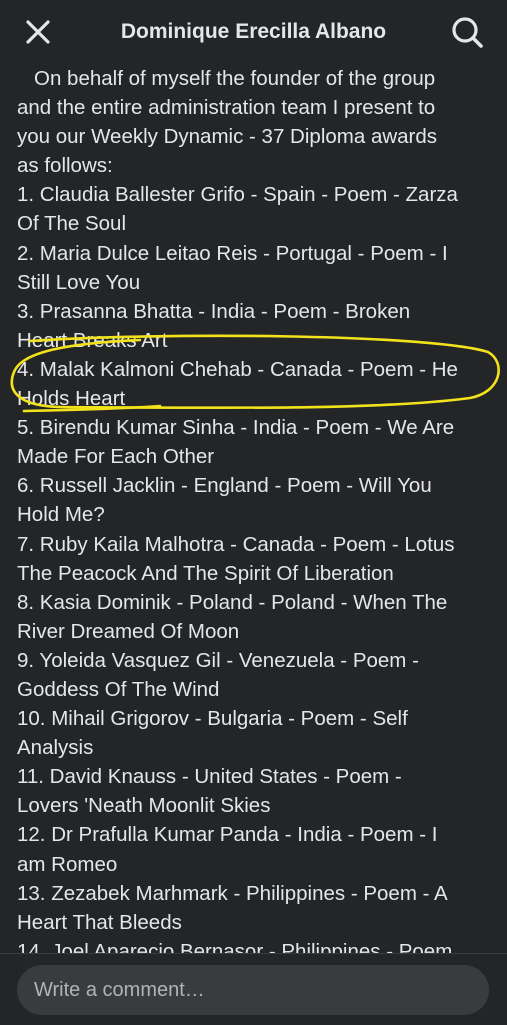 The height and width of the screenshot is (1025, 507). I want to click on close-icon, so click(38, 32).